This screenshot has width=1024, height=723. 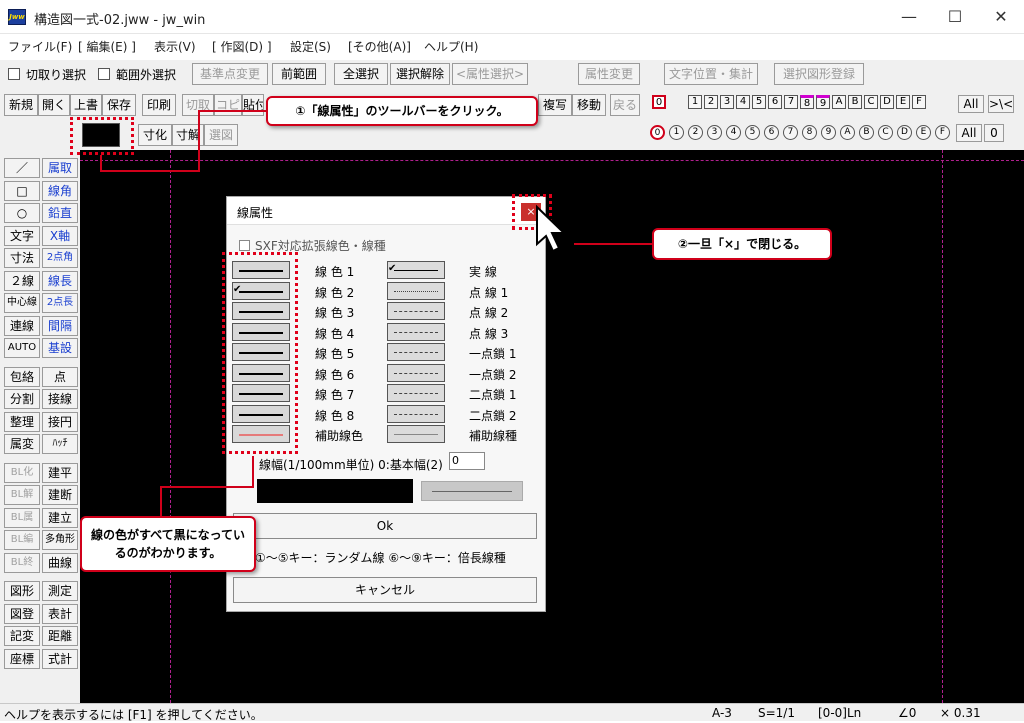 I want to click on group-button-8: 8, so click(x=809, y=132).